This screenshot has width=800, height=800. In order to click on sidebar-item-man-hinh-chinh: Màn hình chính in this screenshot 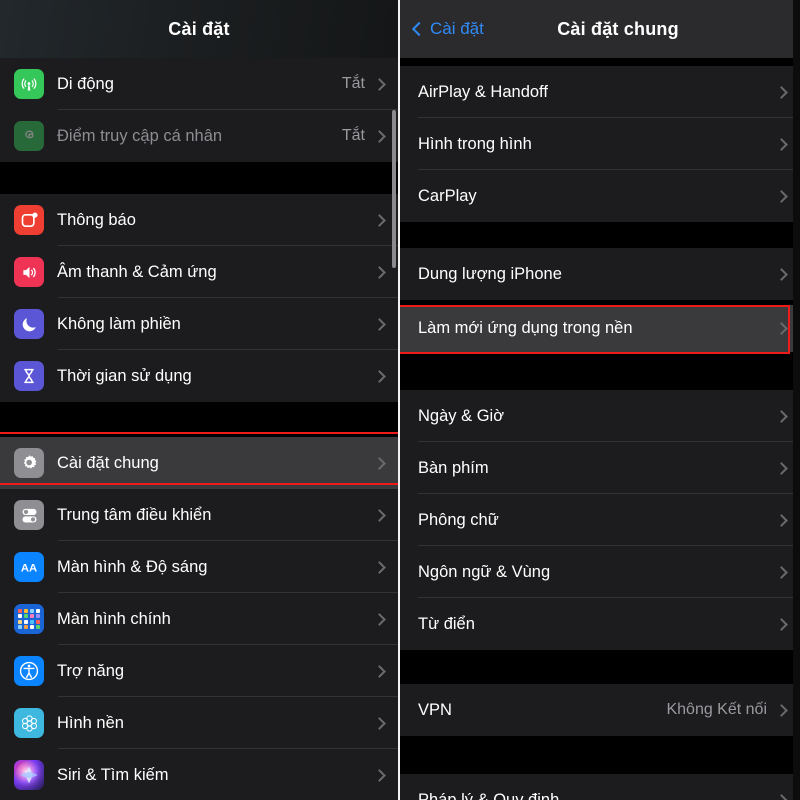, I will do `click(199, 619)`.